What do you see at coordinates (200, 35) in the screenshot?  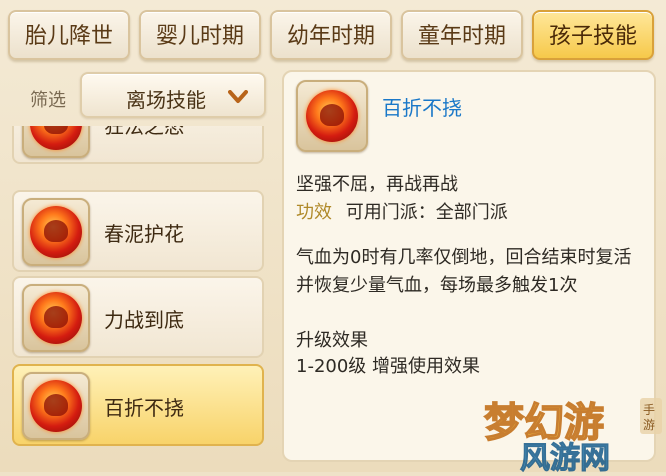 I see `tab-infant: 婴儿时期` at bounding box center [200, 35].